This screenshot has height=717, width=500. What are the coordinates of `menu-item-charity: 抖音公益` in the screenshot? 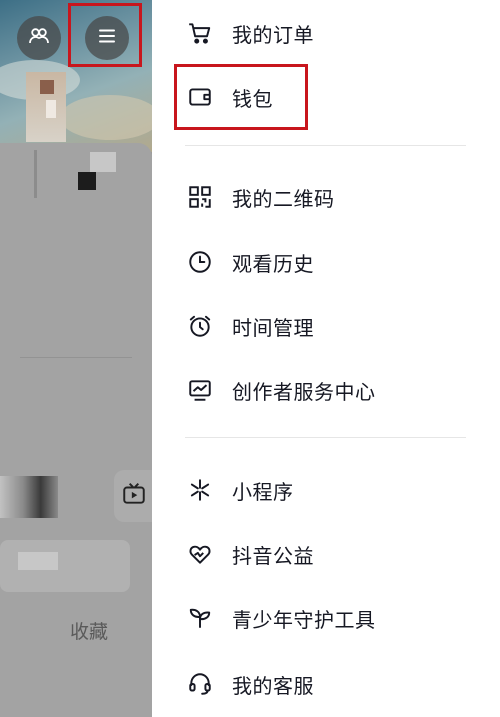 It's located at (326, 554).